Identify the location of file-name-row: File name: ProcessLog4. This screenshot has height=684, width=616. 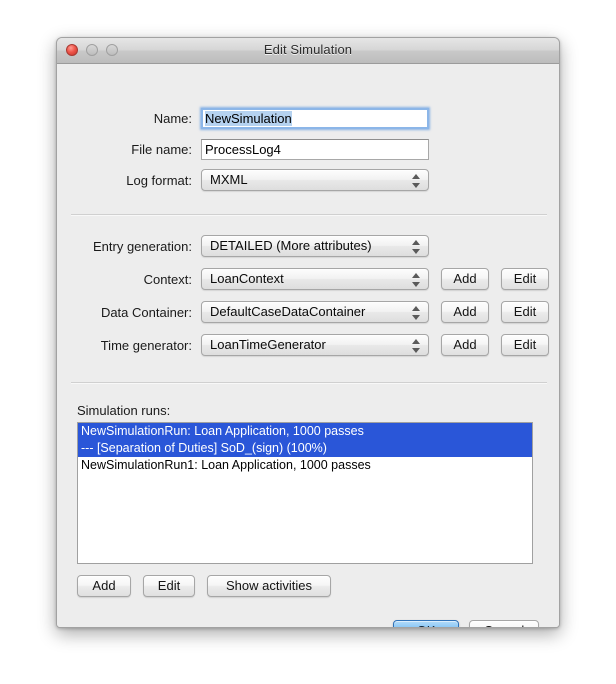
(243, 149).